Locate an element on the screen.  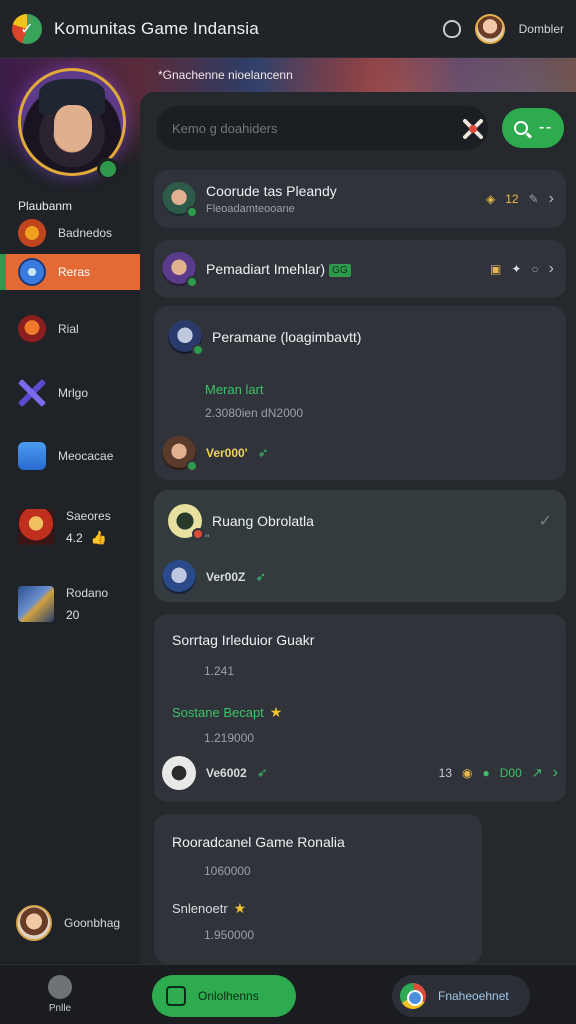
sidebar-item-text: Rodano 20 is located at coordinates (87, 604).